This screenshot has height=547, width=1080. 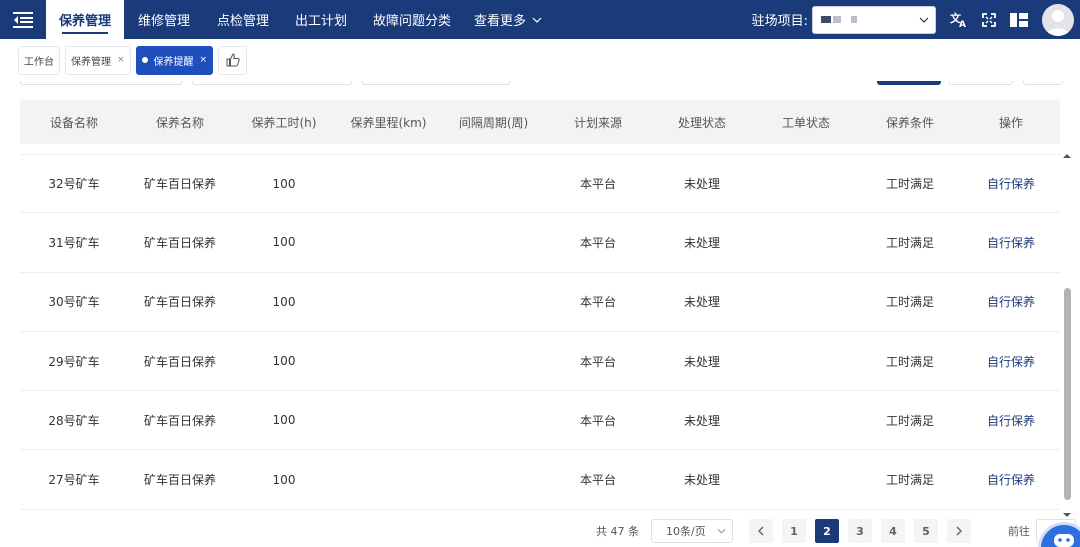 I want to click on nav-item-inspection: 点检管理, so click(x=243, y=19).